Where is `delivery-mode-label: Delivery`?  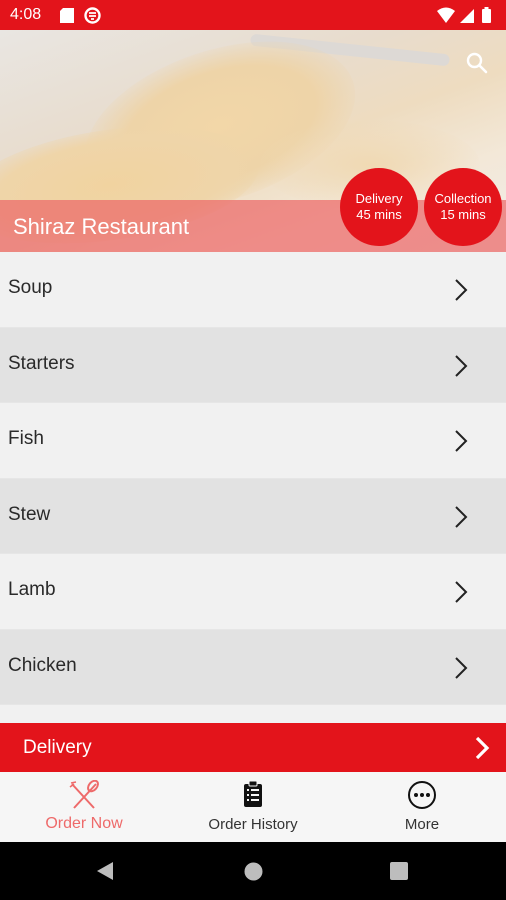 delivery-mode-label: Delivery is located at coordinates (57, 747).